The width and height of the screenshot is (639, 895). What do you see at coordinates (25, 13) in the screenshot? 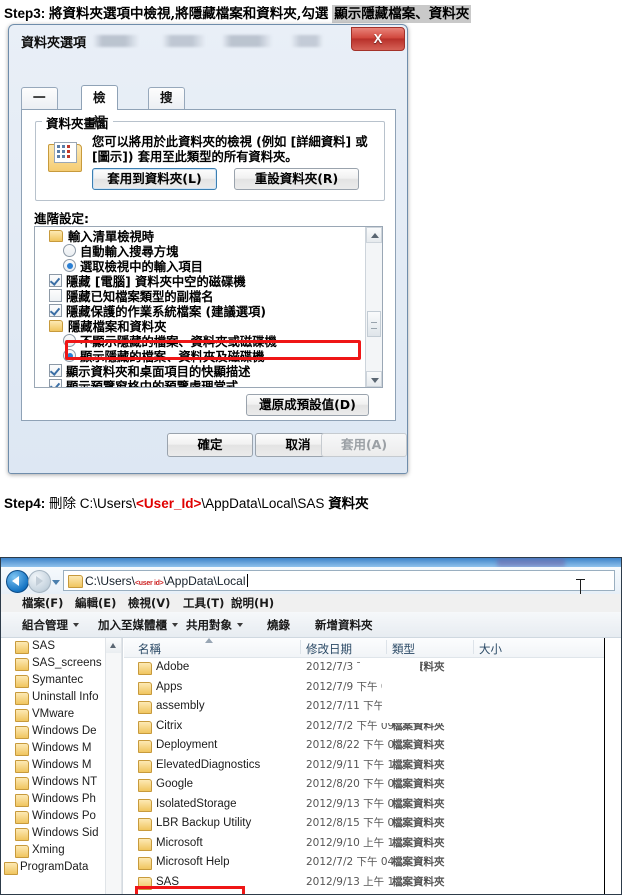
I see `step3-label: Step3:` at bounding box center [25, 13].